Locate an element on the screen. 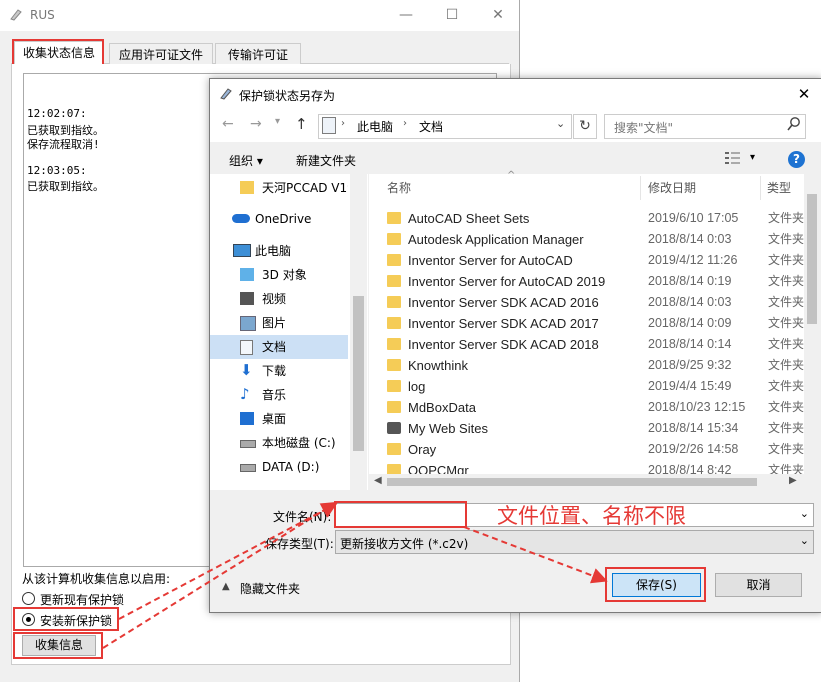  file-list-scroll-thumb is located at coordinates (812, 259).